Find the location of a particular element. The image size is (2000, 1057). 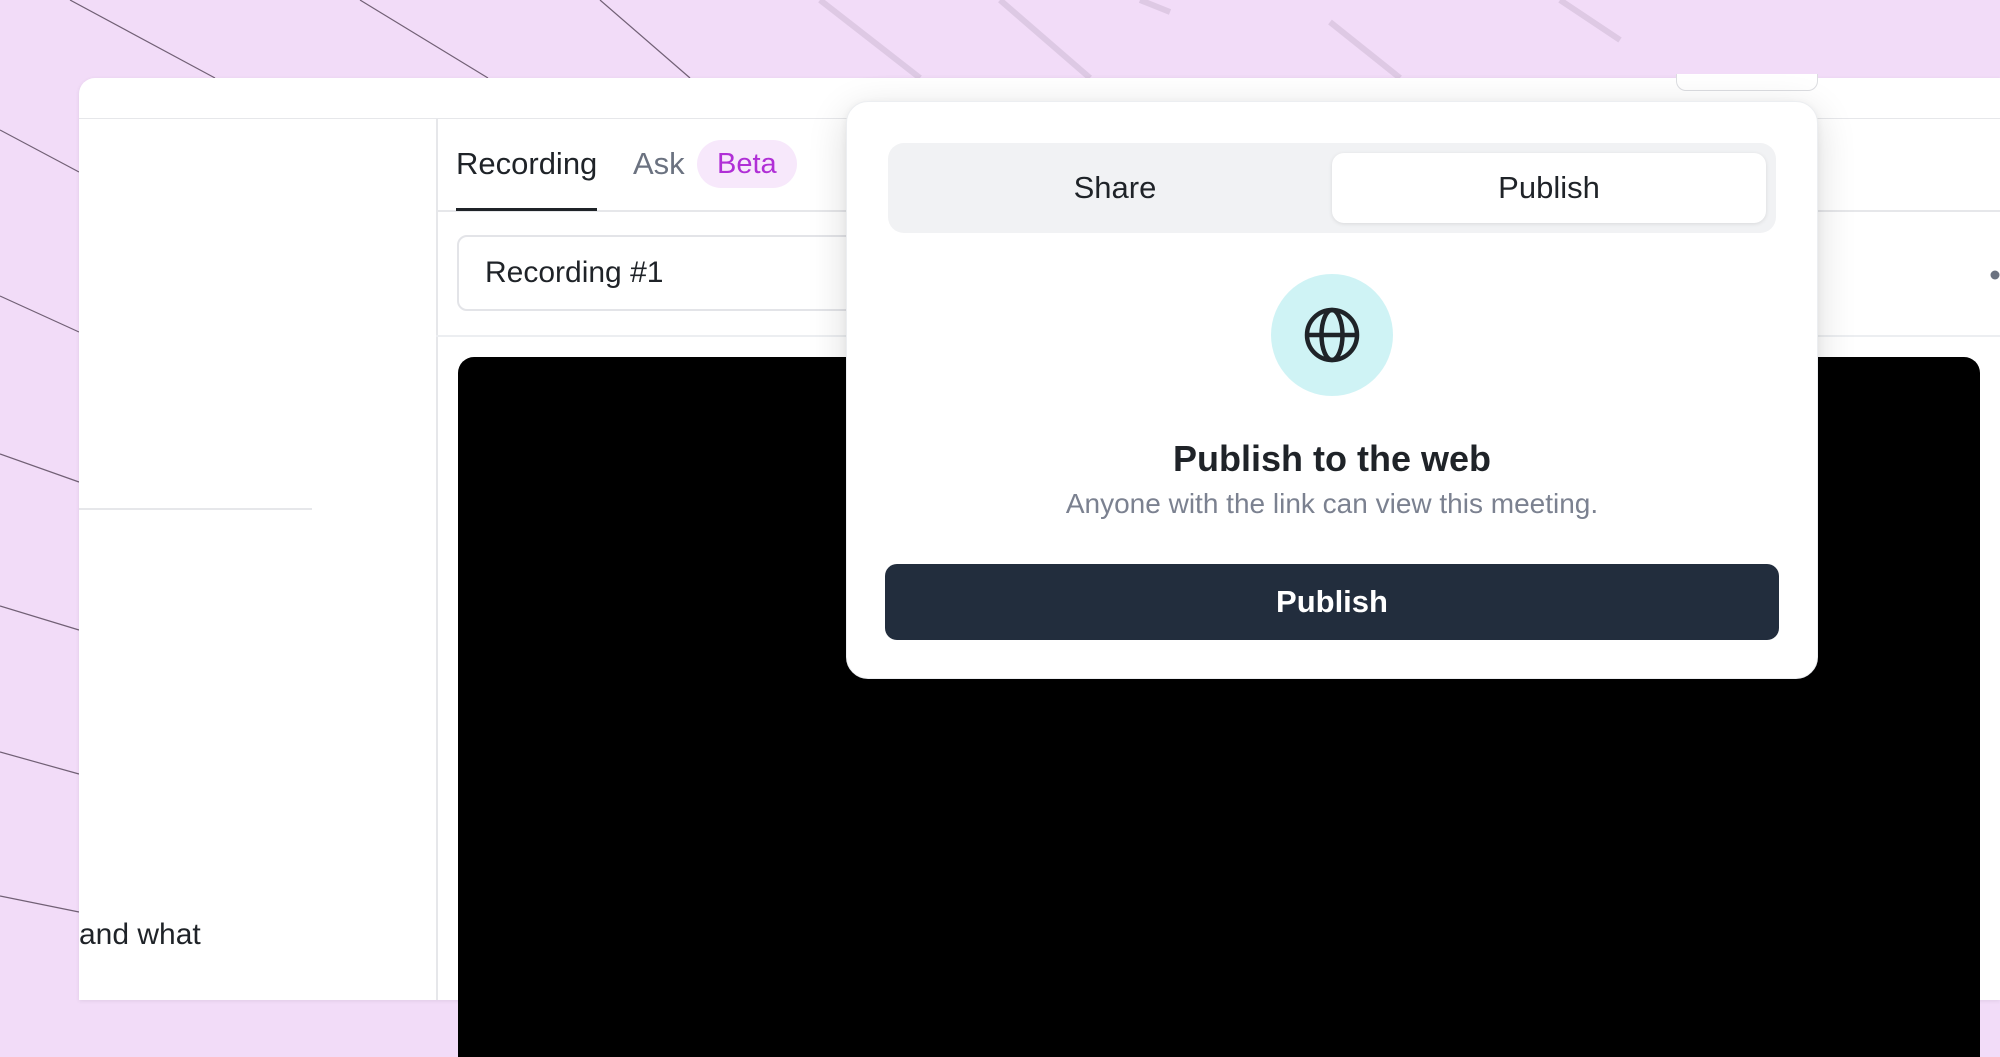

left-text-snippet: and what is located at coordinates (140, 934).